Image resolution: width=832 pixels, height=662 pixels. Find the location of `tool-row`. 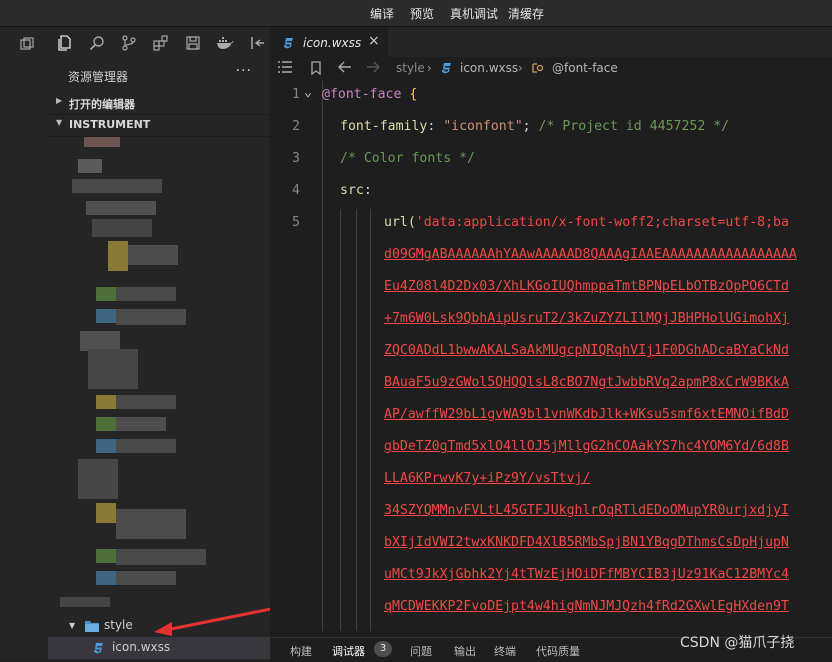

tool-row is located at coordinates (159, 43).